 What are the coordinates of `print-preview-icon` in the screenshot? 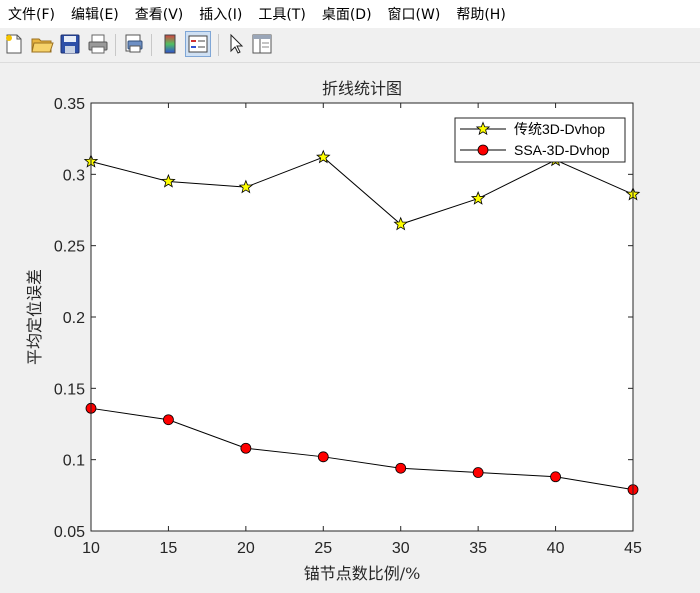 It's located at (134, 44).